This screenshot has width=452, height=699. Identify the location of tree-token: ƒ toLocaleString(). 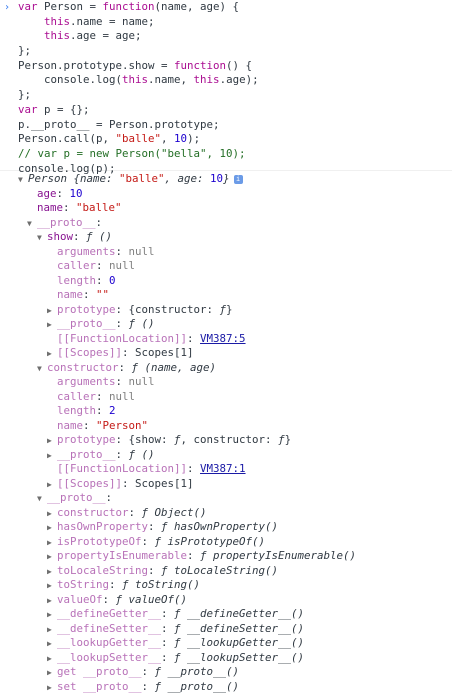
(220, 570).